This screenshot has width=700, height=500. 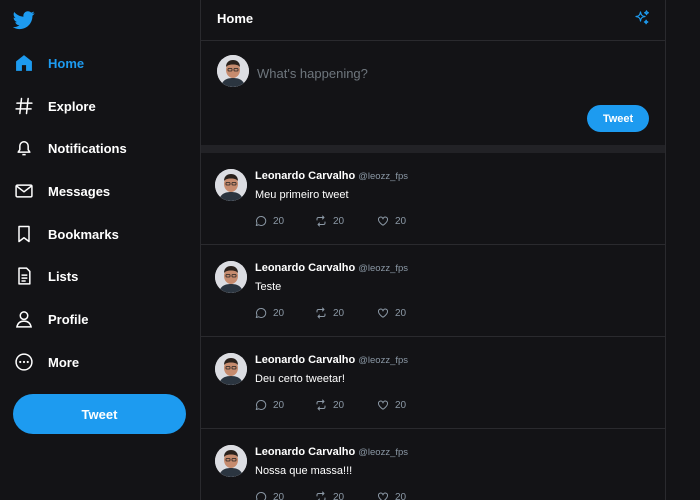 I want to click on nav-label: Bookmarks, so click(x=83, y=234).